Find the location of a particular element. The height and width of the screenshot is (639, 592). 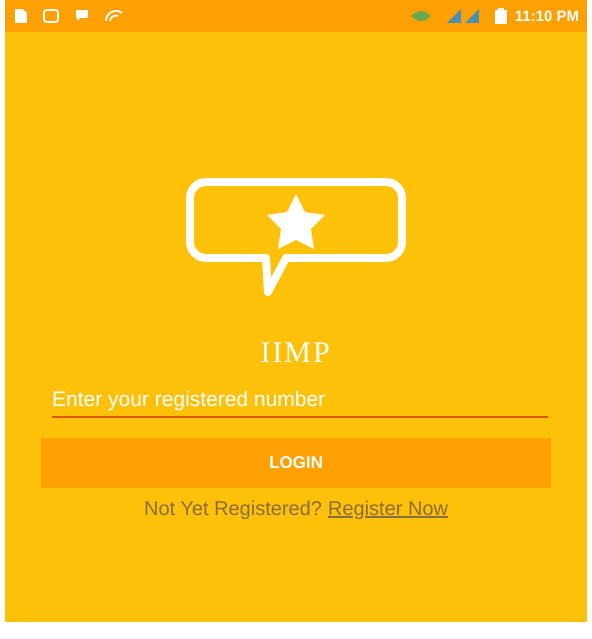

sim-card-icon is located at coordinates (21, 16).